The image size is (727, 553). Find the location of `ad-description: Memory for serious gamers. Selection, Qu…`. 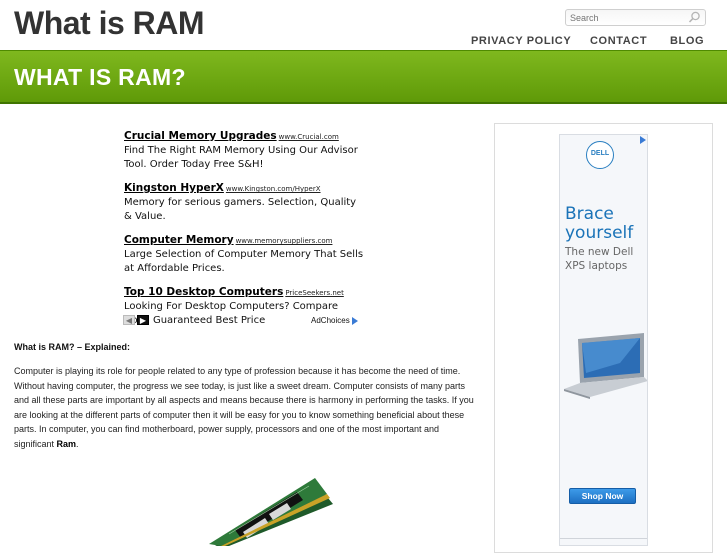

ad-description: Memory for serious gamers. Selection, Qu… is located at coordinates (240, 209).